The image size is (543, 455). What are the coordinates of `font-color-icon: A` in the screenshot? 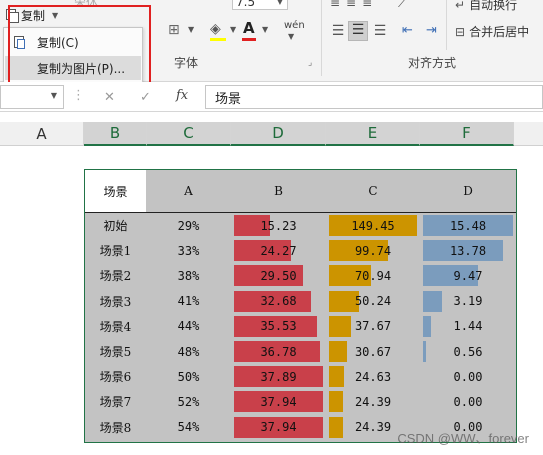 It's located at (249, 28).